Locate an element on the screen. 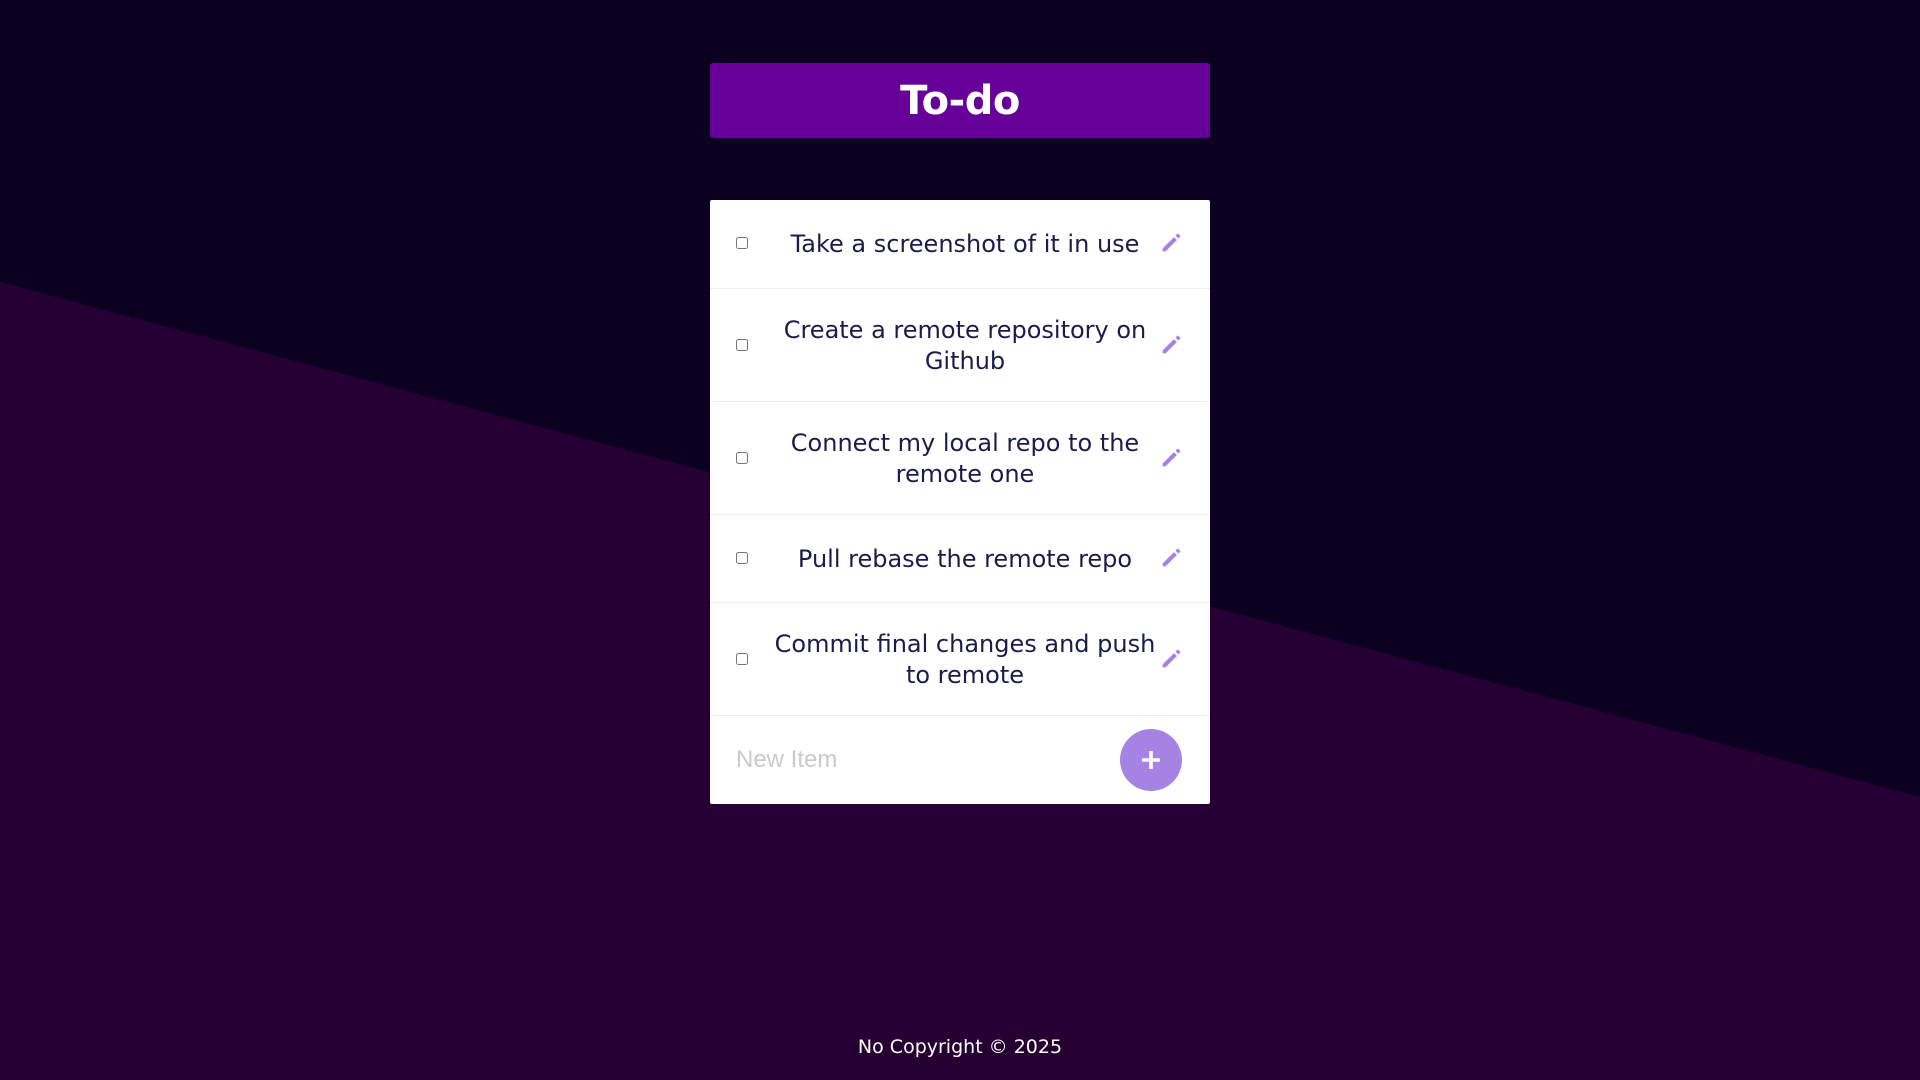 Image resolution: width=1920 pixels, height=1080 pixels. footer-copyright: No Copyright © 2025 is located at coordinates (960, 1047).